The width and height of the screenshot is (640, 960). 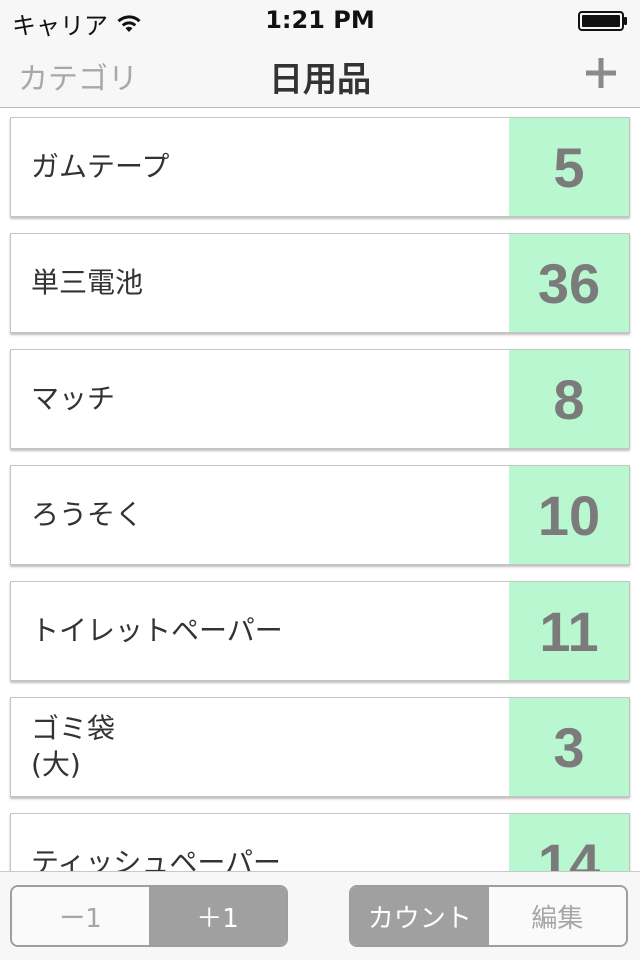 I want to click on mode-segmented-control: カウント 編集, so click(x=488, y=916).